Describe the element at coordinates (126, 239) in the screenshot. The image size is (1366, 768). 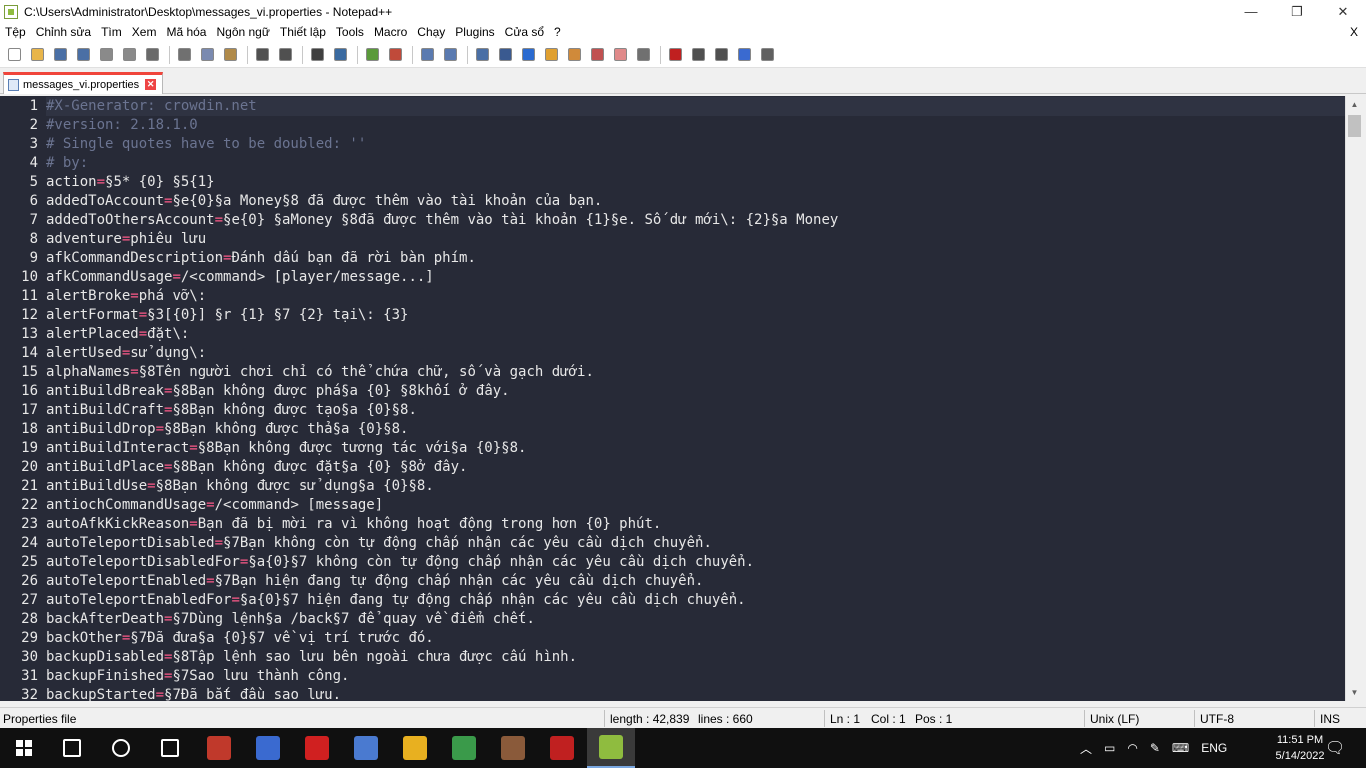
I see `code-line: adventure=phiêu lưu` at that location.